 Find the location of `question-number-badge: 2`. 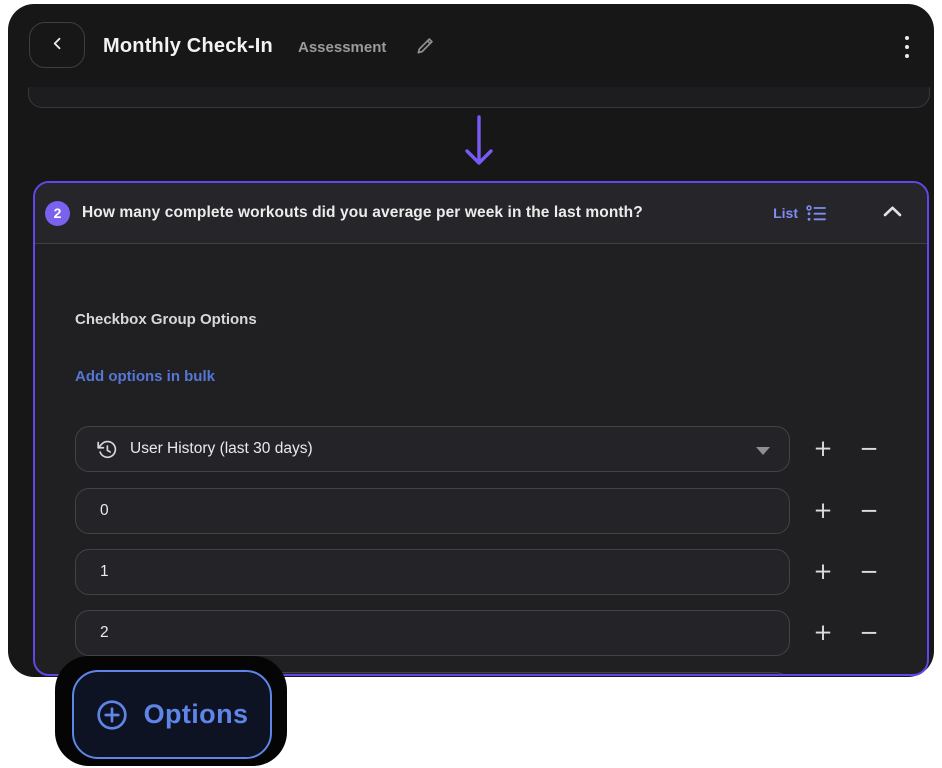

question-number-badge: 2 is located at coordinates (57, 213).